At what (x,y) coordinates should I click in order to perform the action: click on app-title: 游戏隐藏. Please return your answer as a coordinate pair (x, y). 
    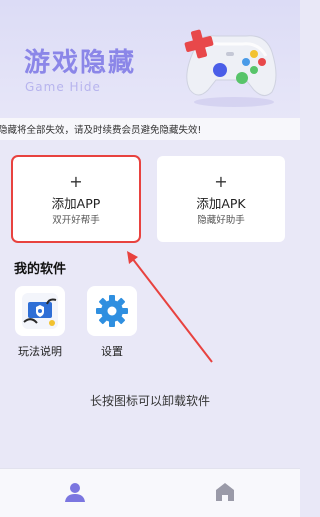
    Looking at the image, I should click on (80, 63).